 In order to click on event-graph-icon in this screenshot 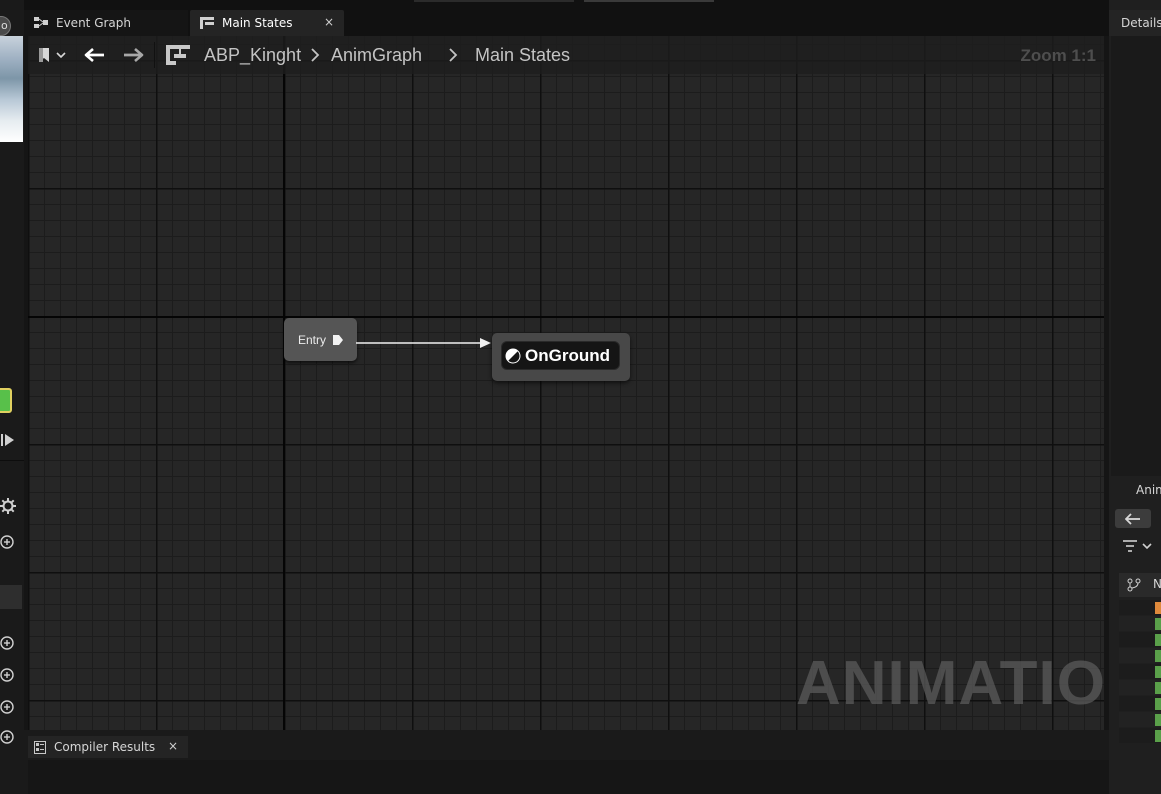, I will do `click(41, 23)`.